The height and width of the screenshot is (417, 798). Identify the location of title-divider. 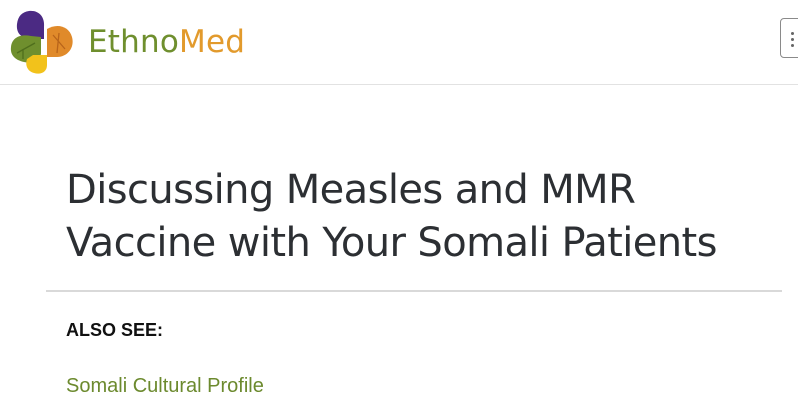
(414, 291).